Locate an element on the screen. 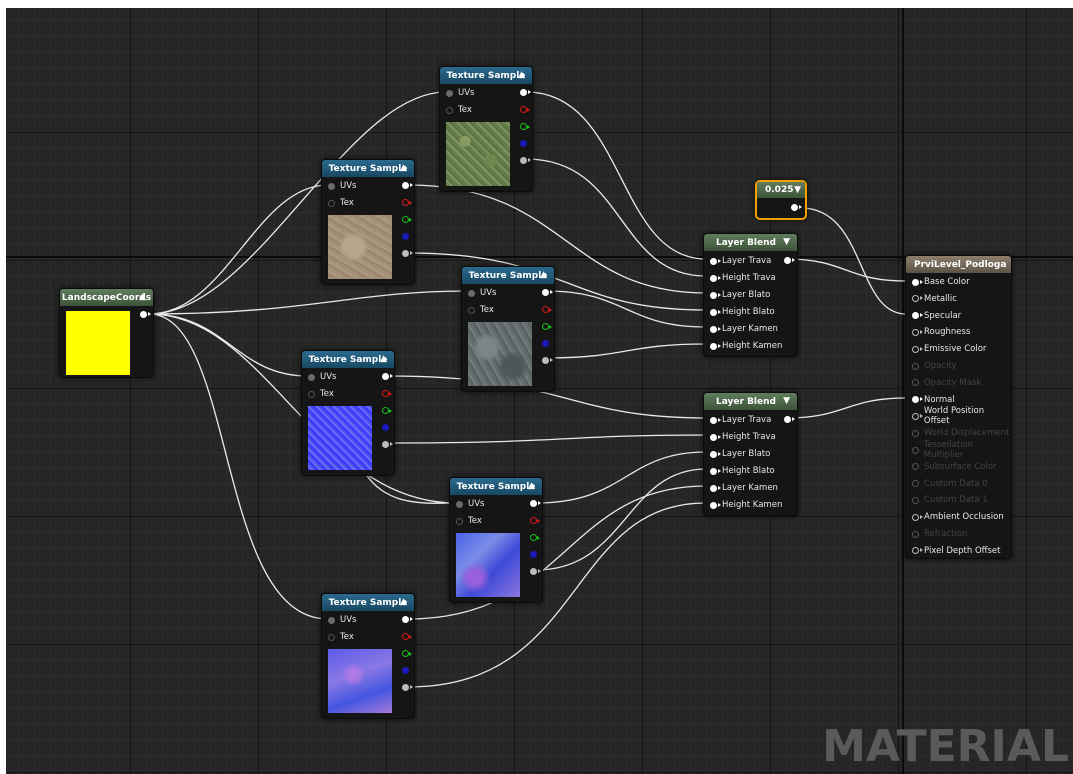 Image resolution: width=1073 pixels, height=774 pixels. material-input-row: Opacity is located at coordinates (934, 366).